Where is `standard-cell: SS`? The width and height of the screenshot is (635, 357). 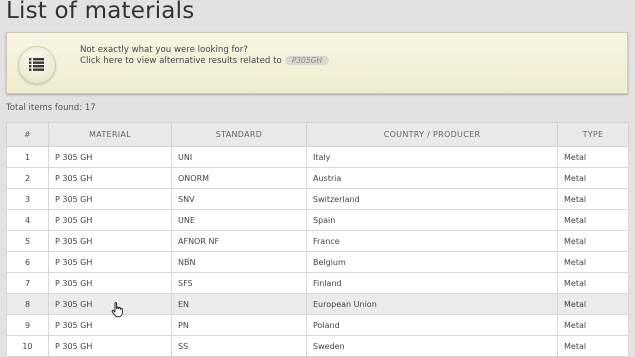
standard-cell: SS is located at coordinates (239, 346).